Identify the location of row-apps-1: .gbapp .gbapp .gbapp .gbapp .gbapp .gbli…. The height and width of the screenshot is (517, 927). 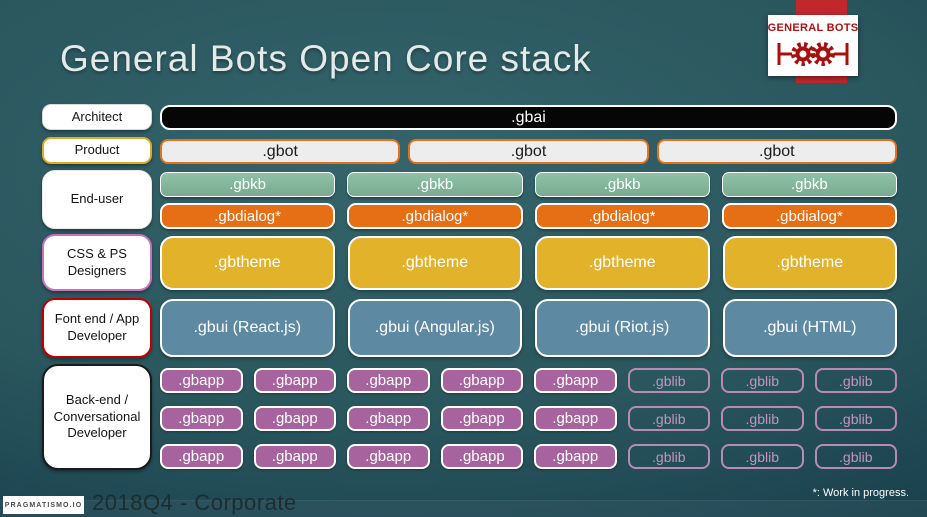
(528, 380).